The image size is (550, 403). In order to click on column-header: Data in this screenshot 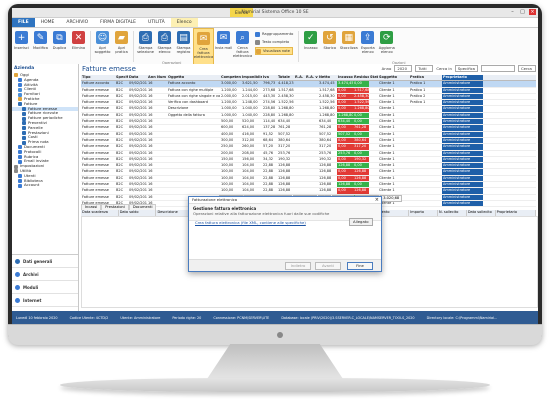, I will do `click(137, 77)`.